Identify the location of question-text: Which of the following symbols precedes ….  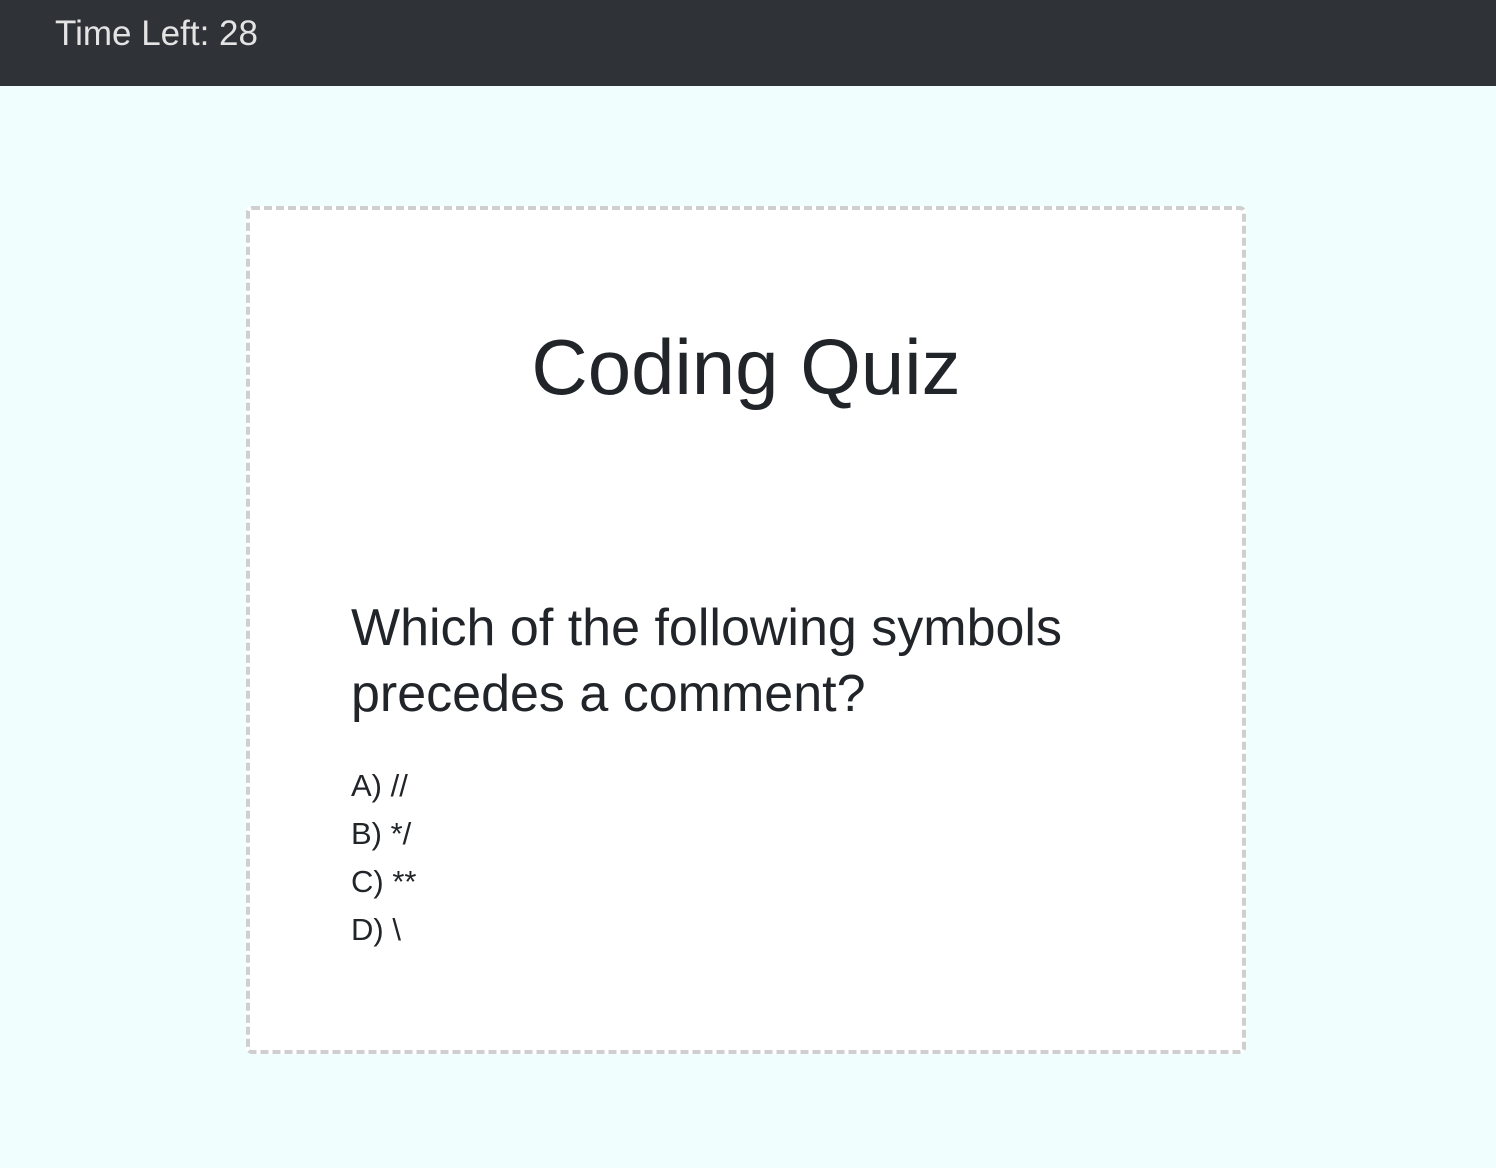
(706, 661).